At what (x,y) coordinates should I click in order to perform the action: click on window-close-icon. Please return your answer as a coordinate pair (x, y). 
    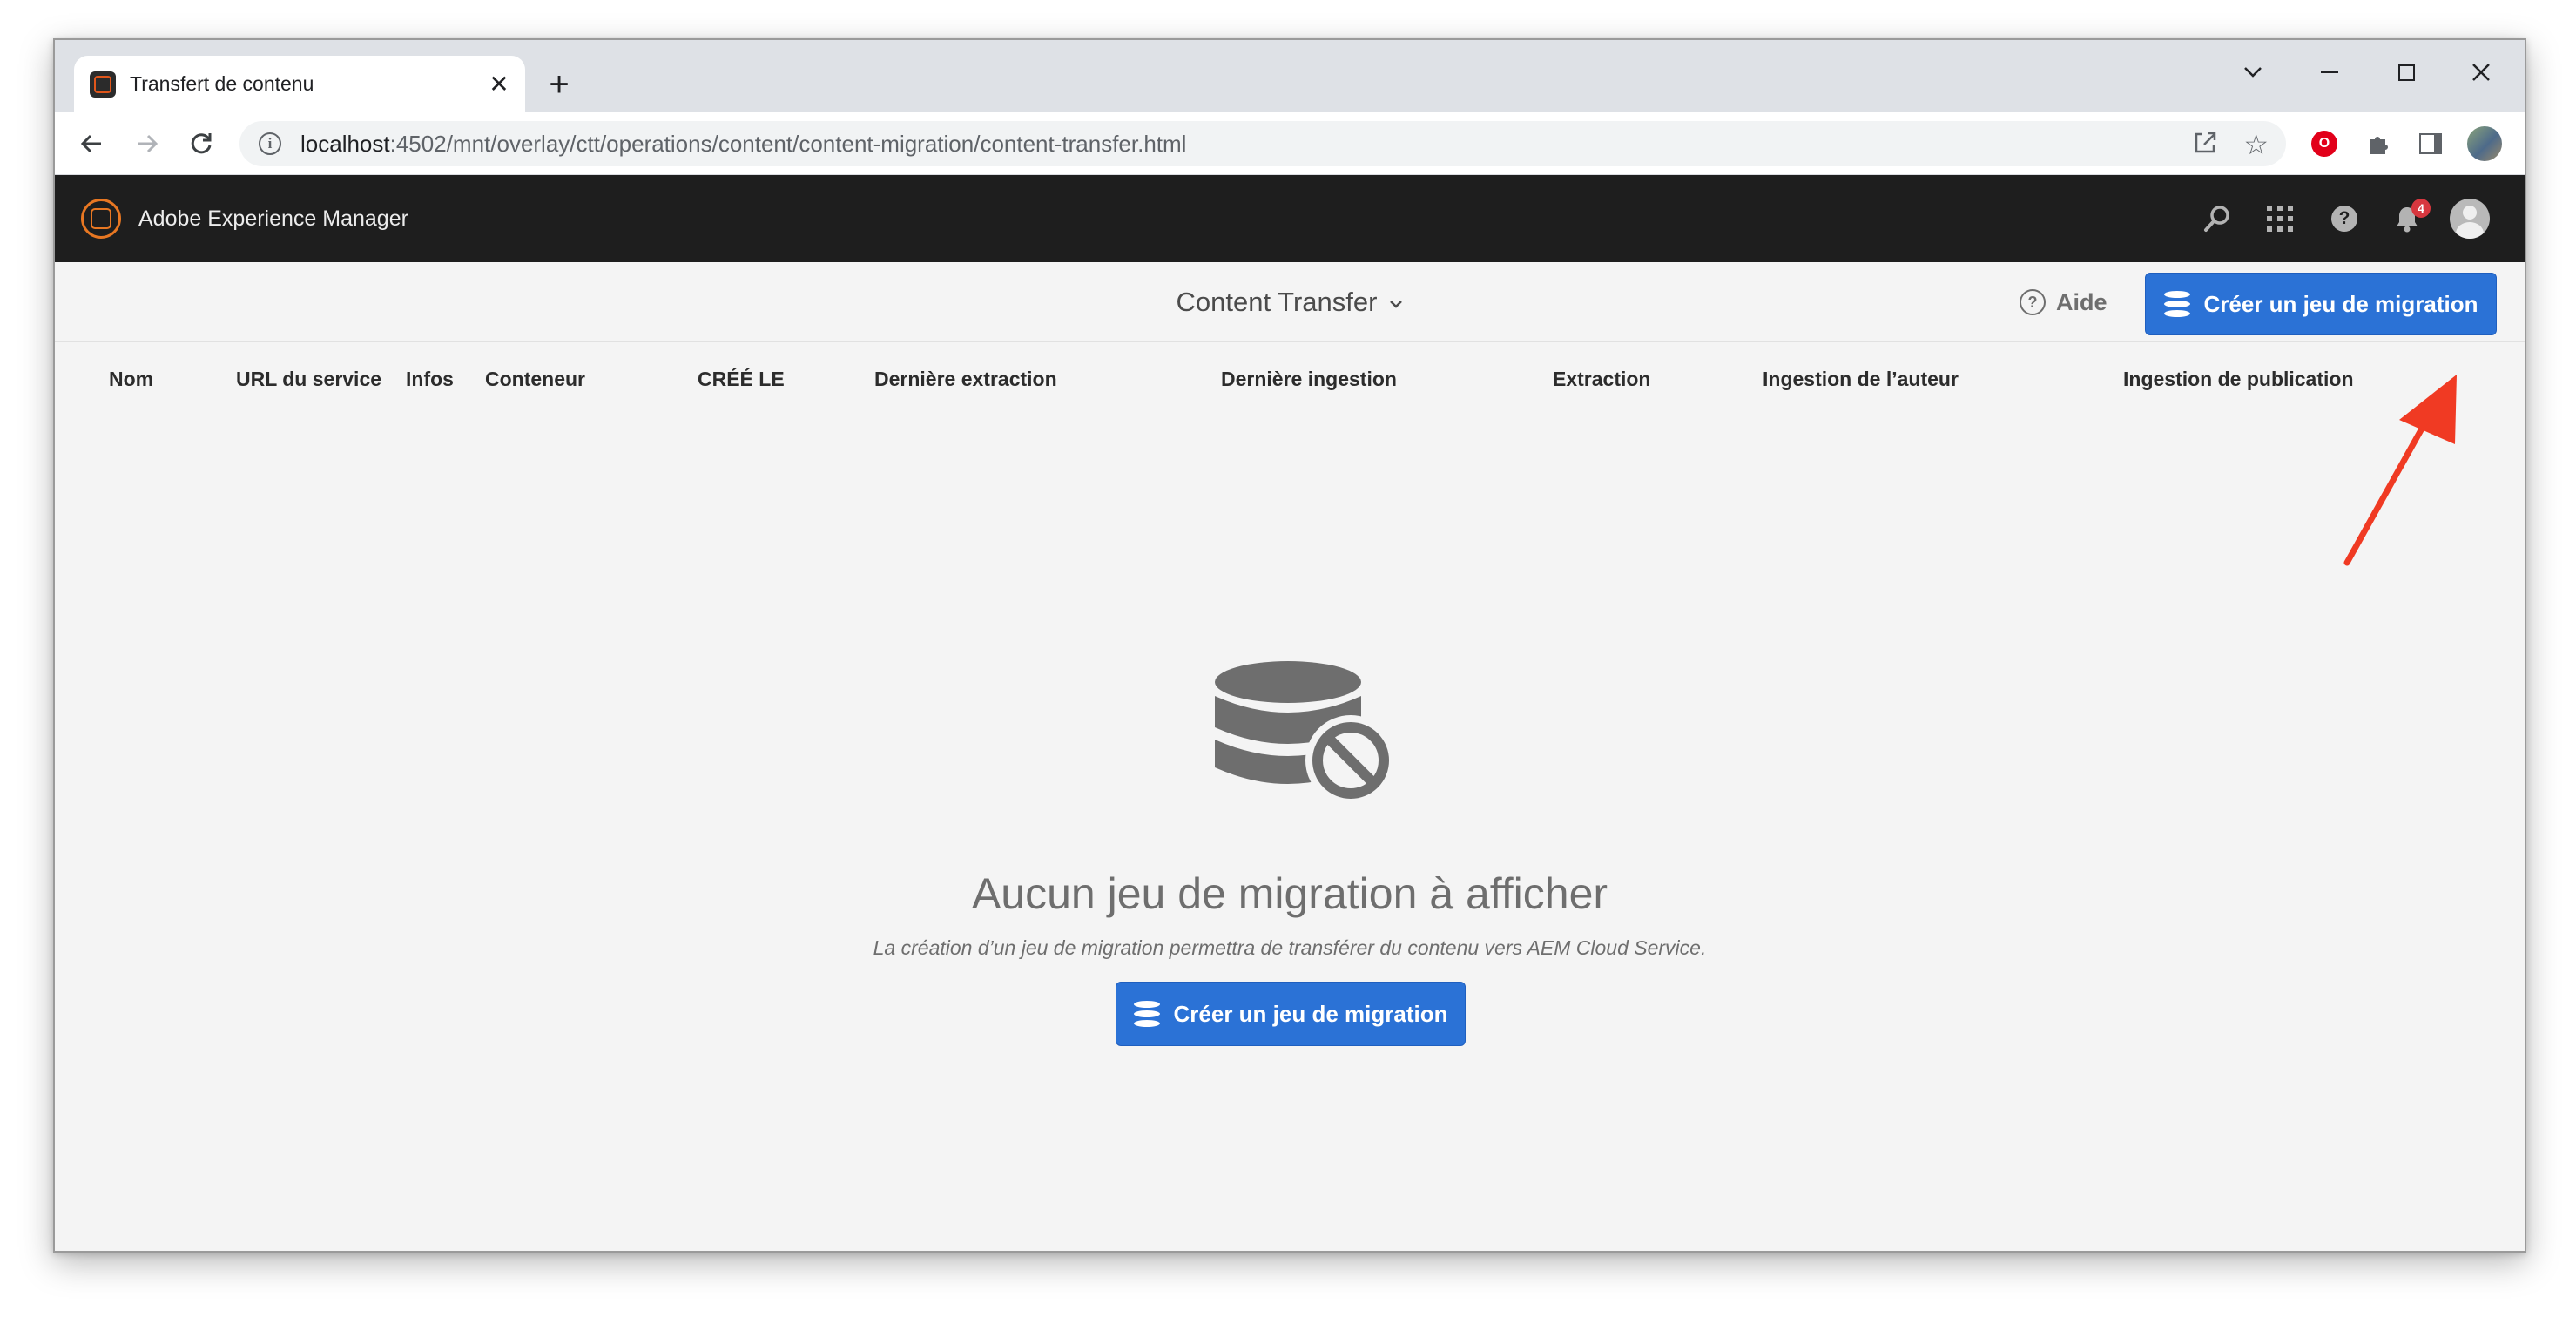
    Looking at the image, I should click on (2481, 72).